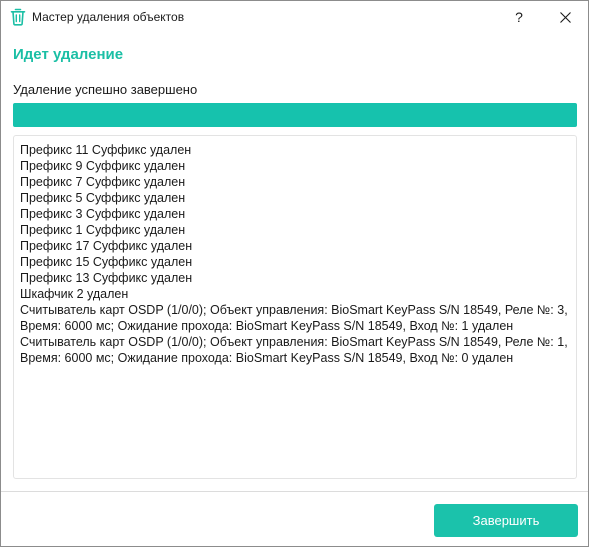 Image resolution: width=589 pixels, height=547 pixels. What do you see at coordinates (103, 166) in the screenshot?
I see `log-line: Префикс 9 Суффикс удален` at bounding box center [103, 166].